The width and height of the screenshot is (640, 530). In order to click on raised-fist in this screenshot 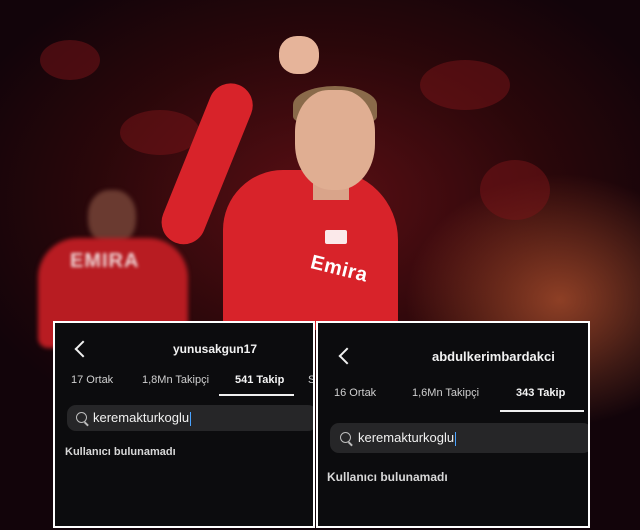, I will do `click(299, 55)`.